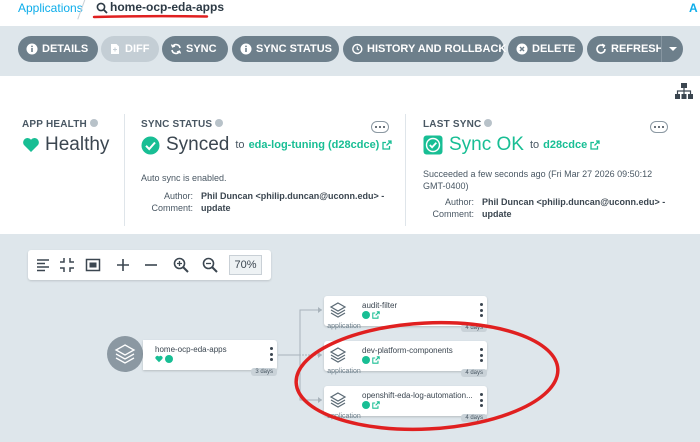 This screenshot has height=442, width=700. I want to click on history-label: HISTORY AND ROLLBACK, so click(437, 49).